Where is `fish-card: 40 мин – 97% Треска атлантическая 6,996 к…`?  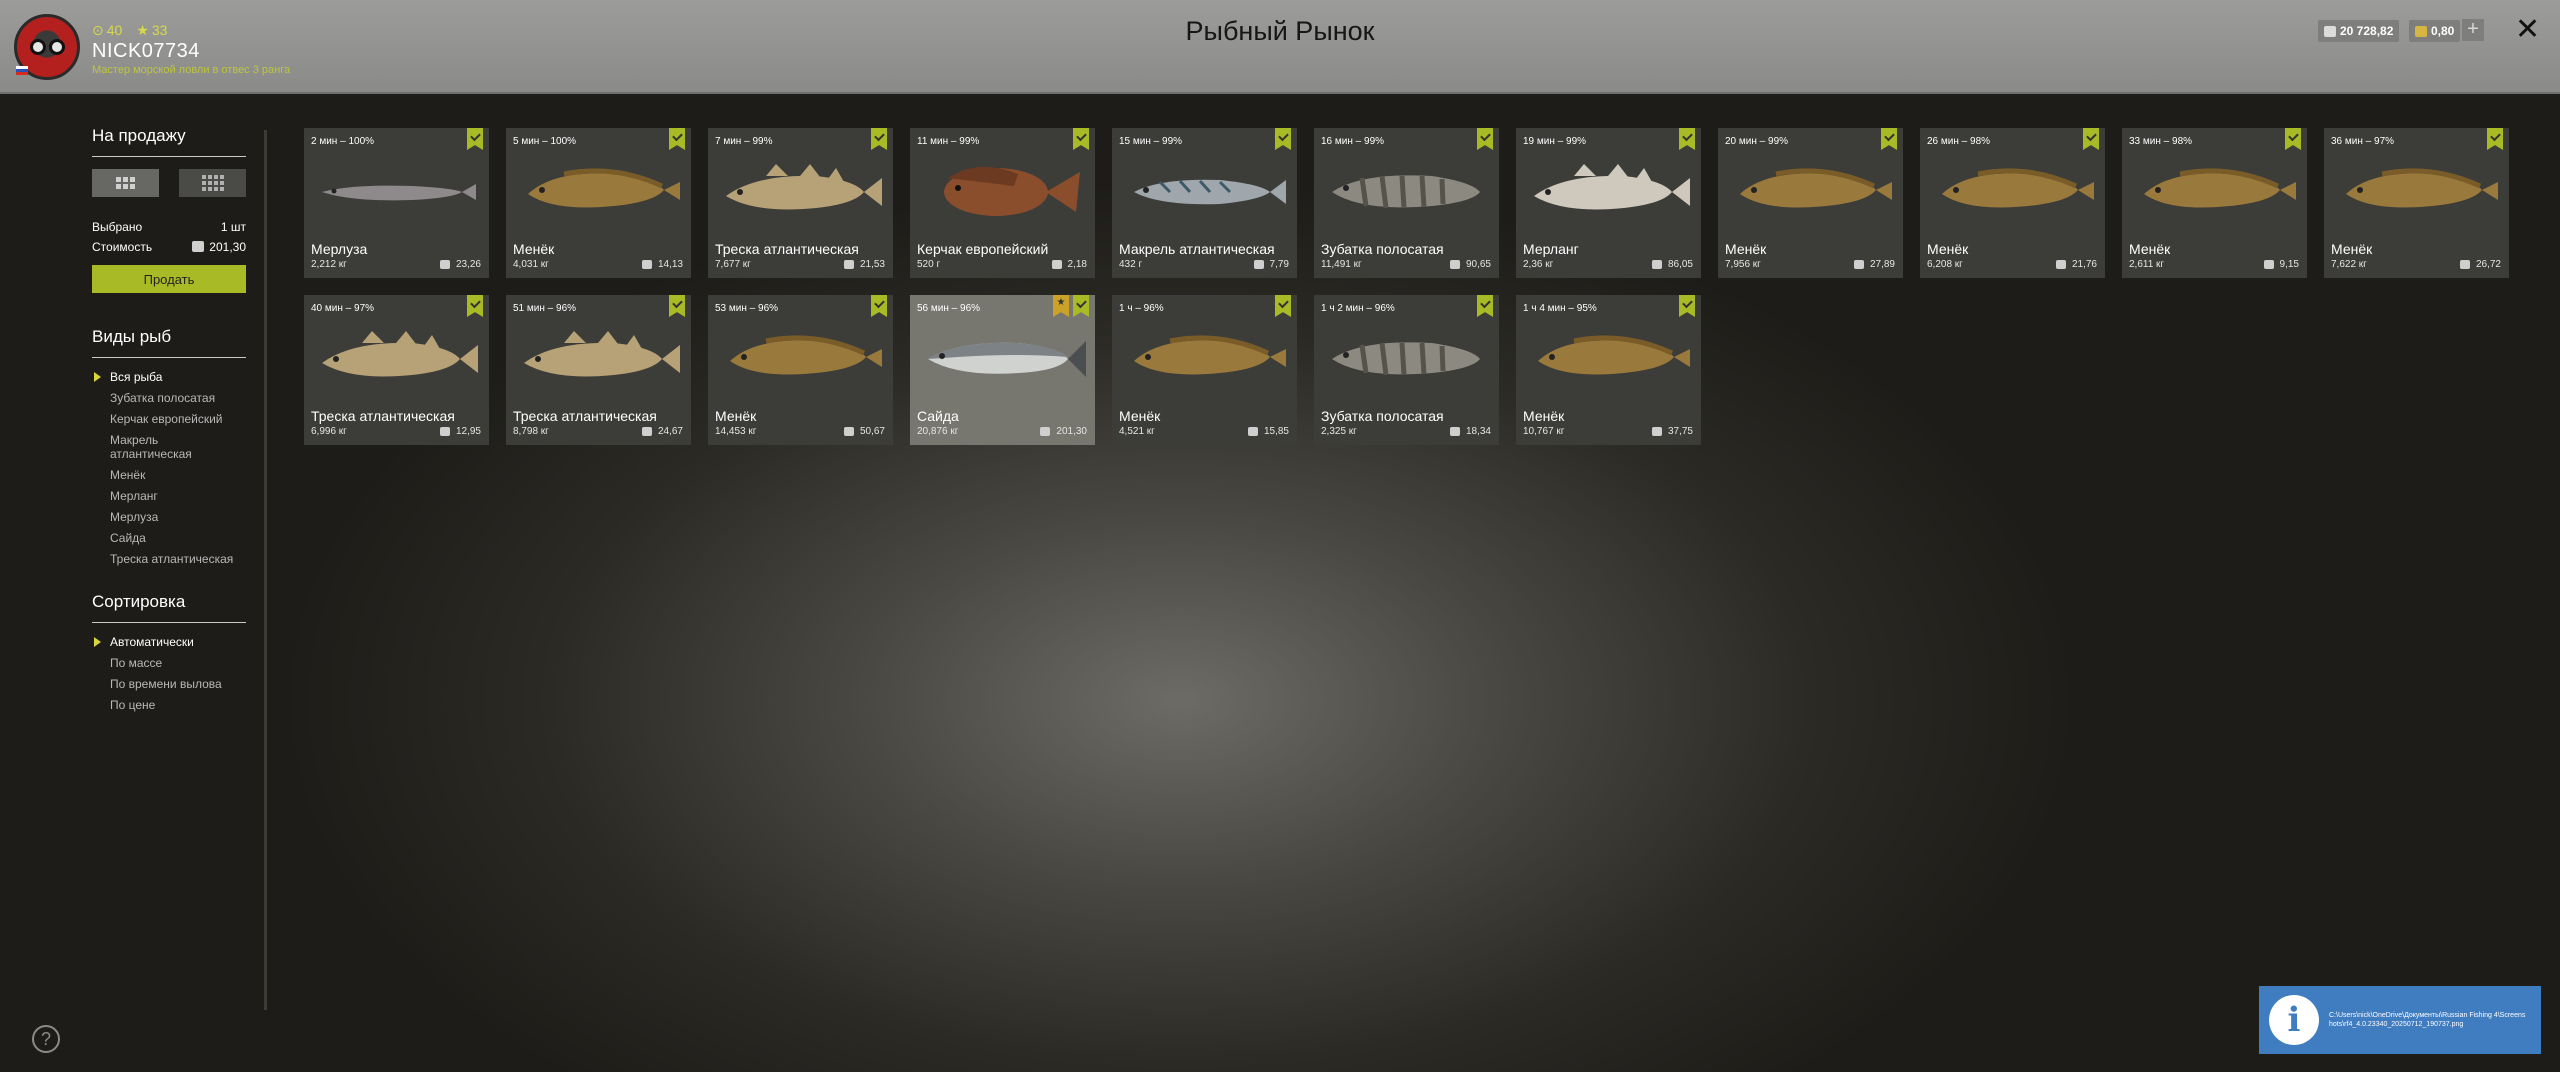
fish-card: 40 мин – 97% Треска атлантическая 6,996 к… is located at coordinates (396, 370).